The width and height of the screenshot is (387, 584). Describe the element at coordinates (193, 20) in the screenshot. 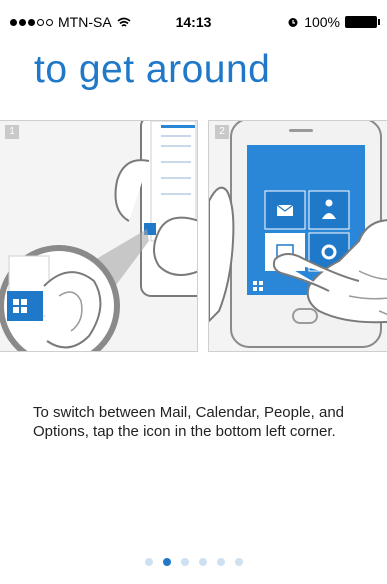

I see `status-bar: MTN-SA 14:13 100%` at that location.